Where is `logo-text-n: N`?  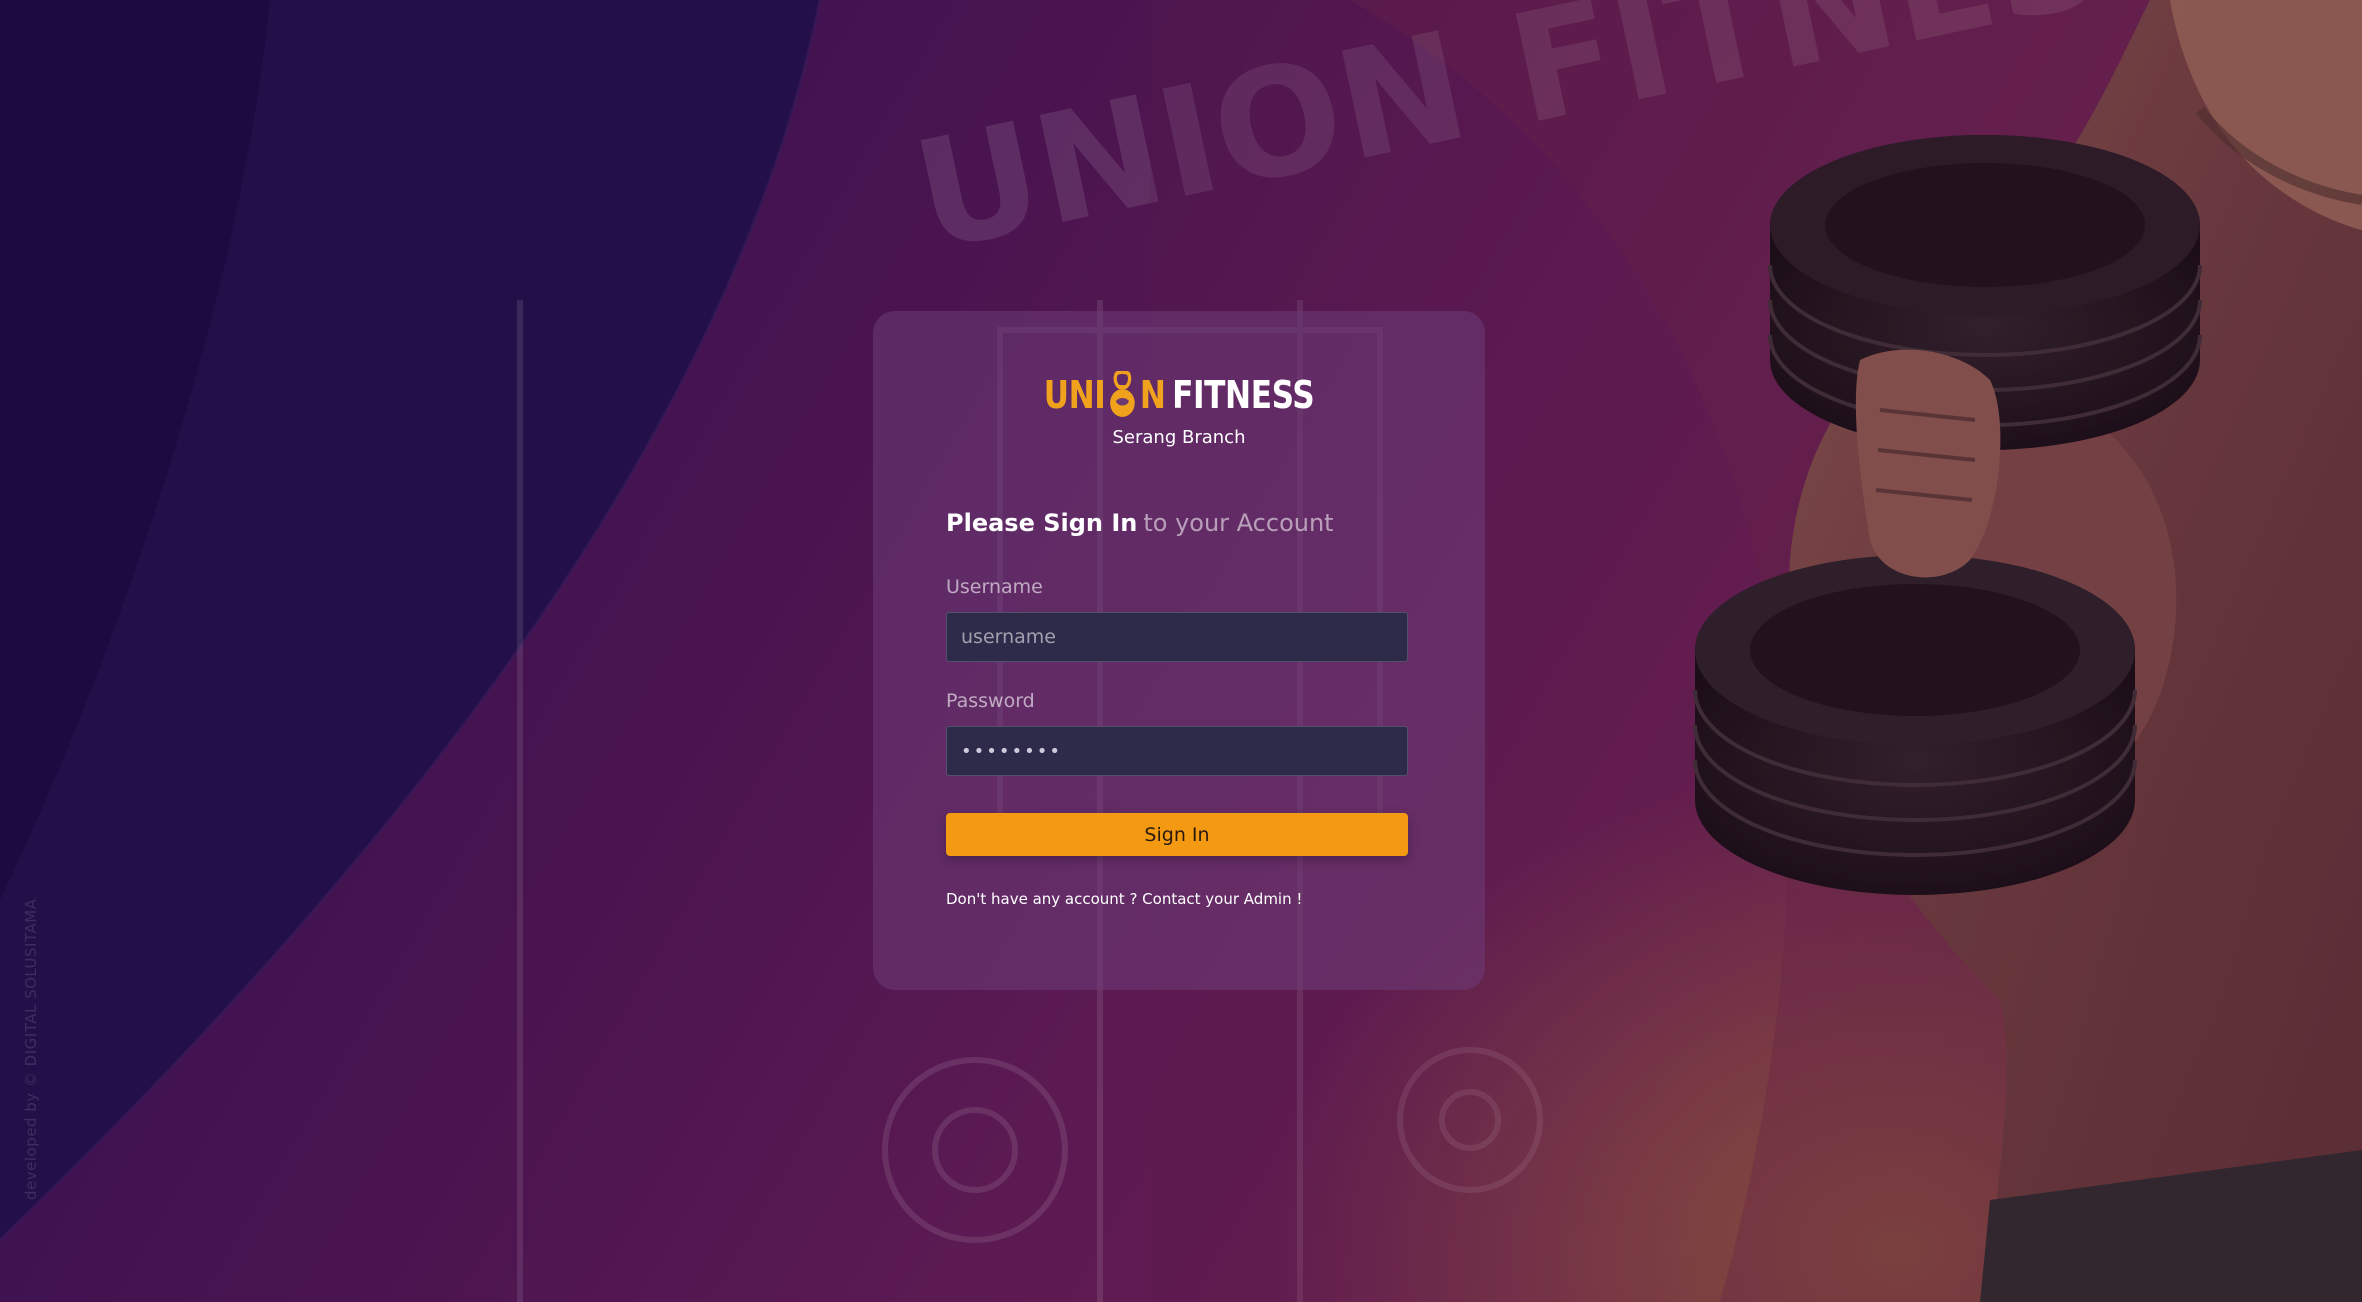
logo-text-n: N is located at coordinates (1152, 395).